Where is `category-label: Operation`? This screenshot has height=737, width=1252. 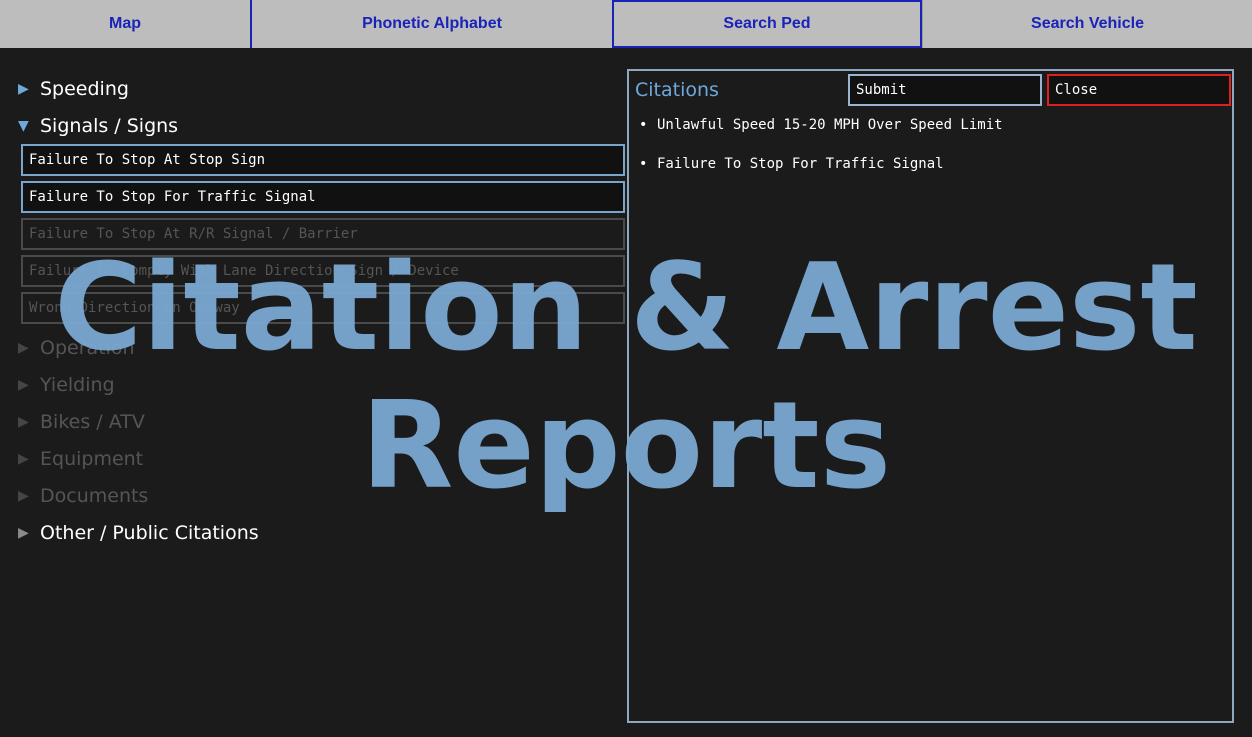 category-label: Operation is located at coordinates (87, 347).